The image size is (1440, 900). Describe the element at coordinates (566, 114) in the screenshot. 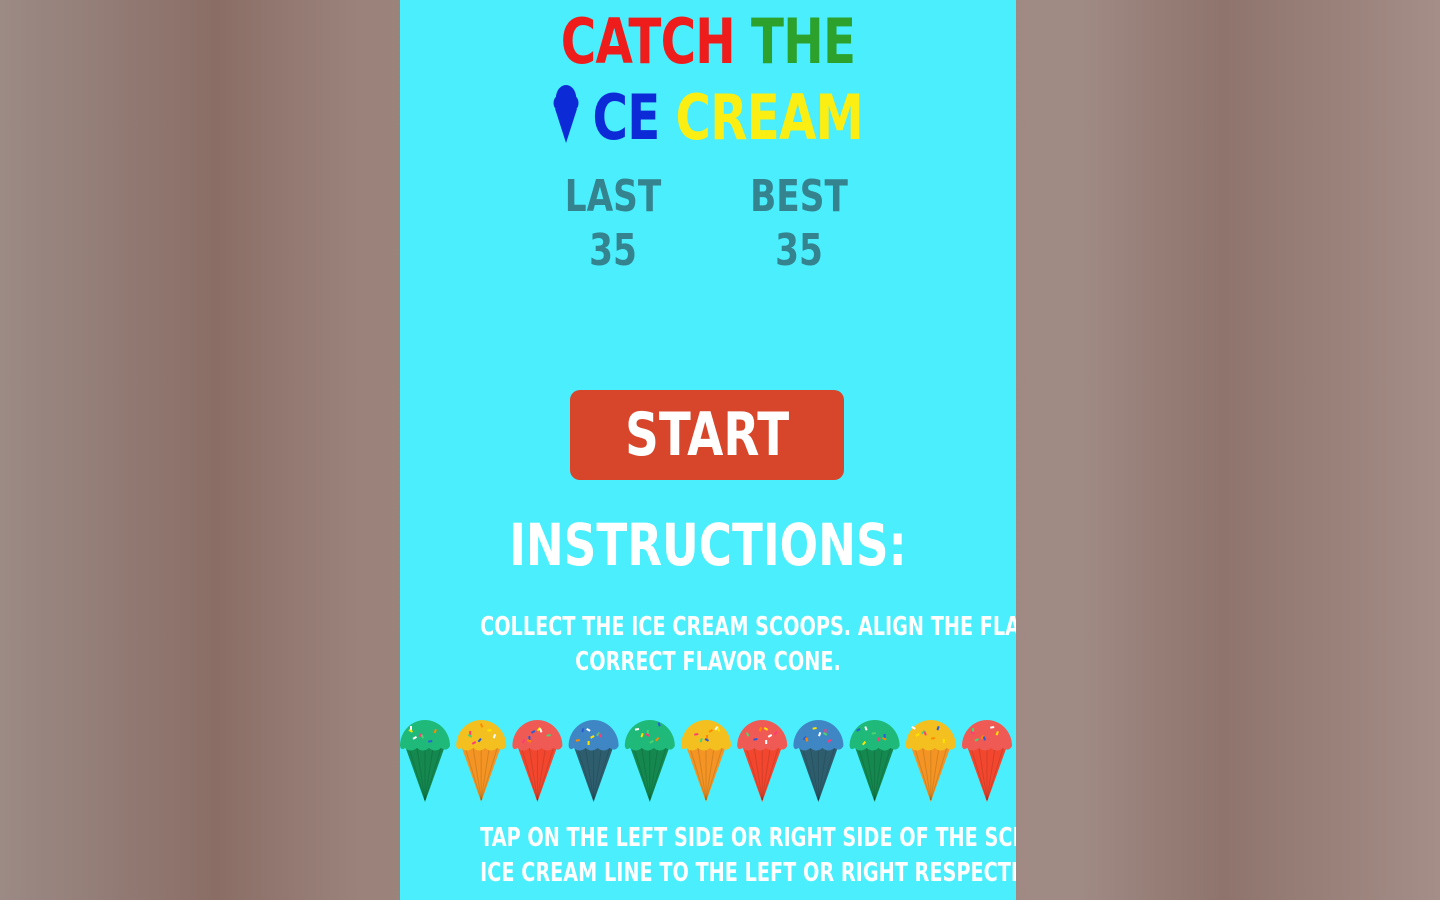

I see `ice-cream-i-icon` at that location.